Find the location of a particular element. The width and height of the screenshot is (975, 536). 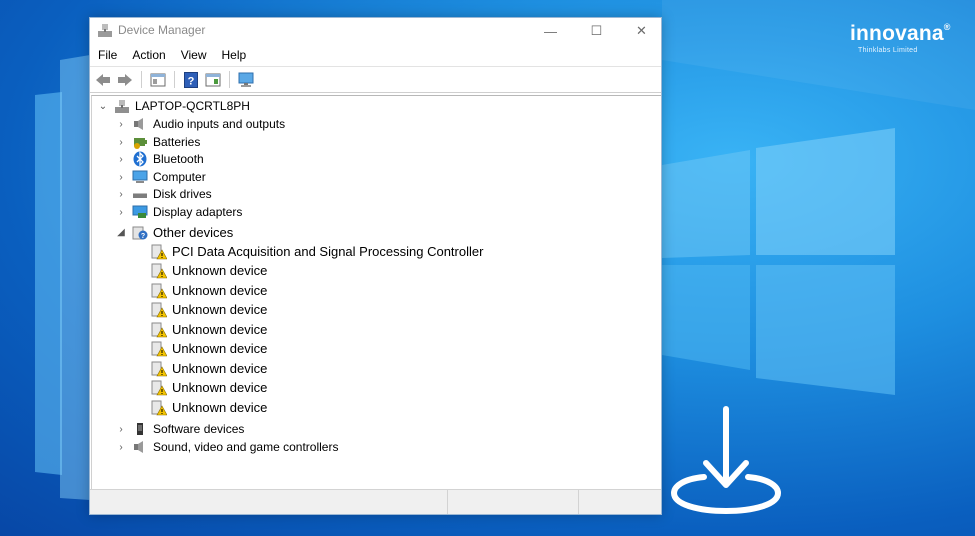

brand-logo: innovana® is located at coordinates (900, 34).